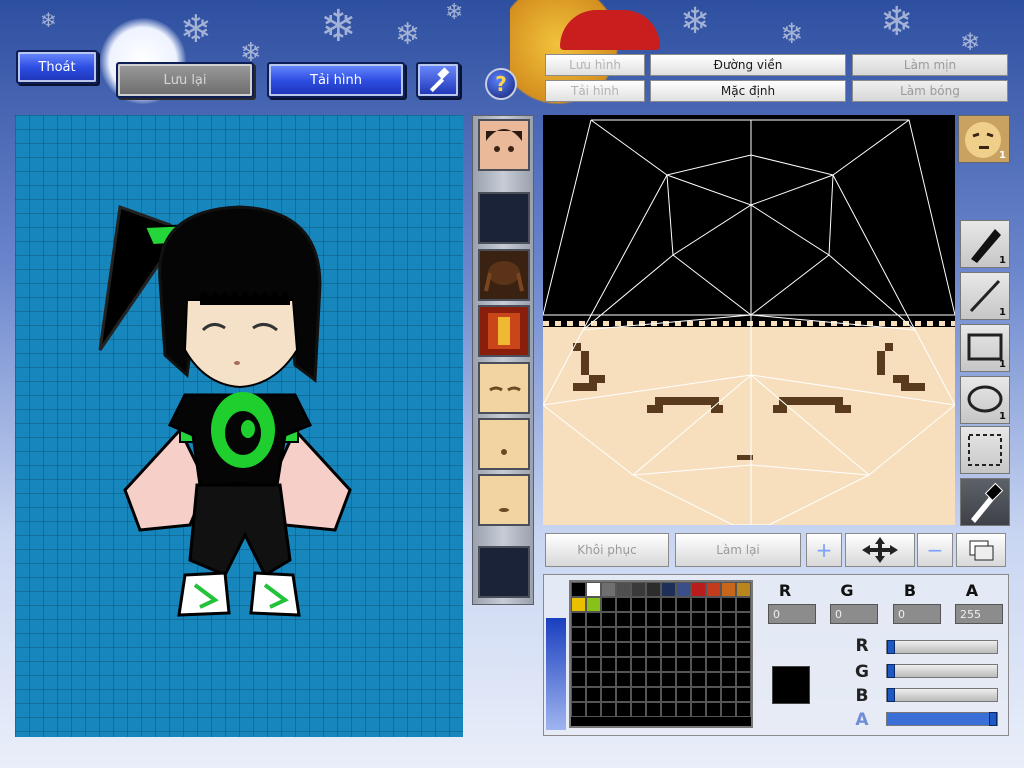 This screenshot has height=768, width=1024. What do you see at coordinates (501, 84) in the screenshot?
I see `help-button: ?` at bounding box center [501, 84].